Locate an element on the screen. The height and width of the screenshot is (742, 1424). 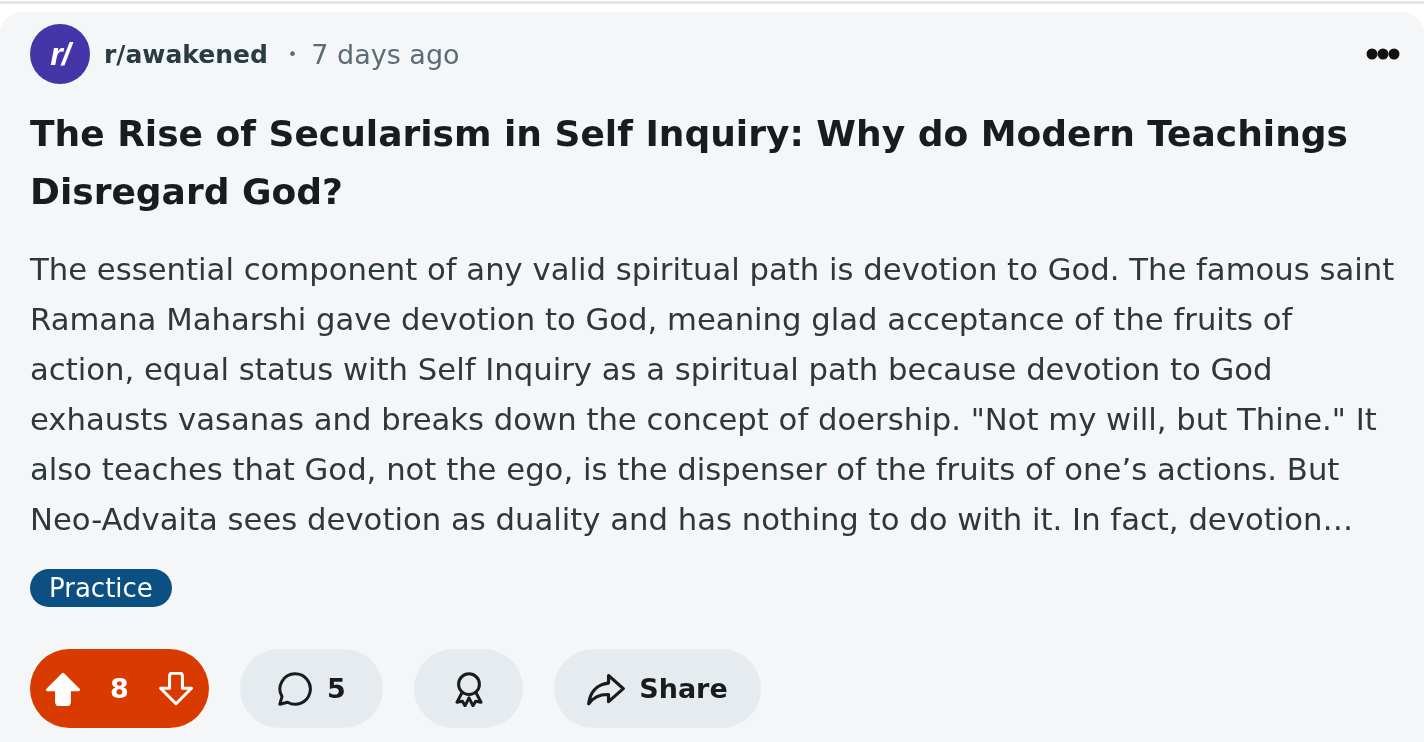
comments-button: 5 is located at coordinates (311, 688).